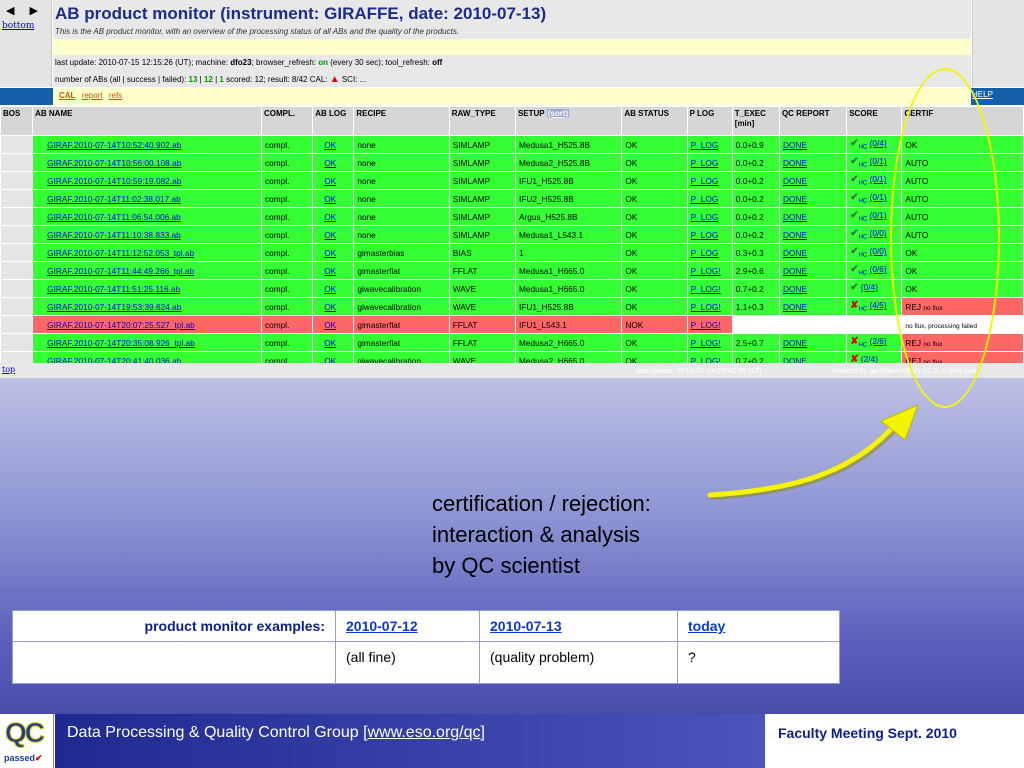  I want to click on ab-name-link: GIRAF.2010-07-14T20:07:25.527_tpl.ab, so click(121, 325).